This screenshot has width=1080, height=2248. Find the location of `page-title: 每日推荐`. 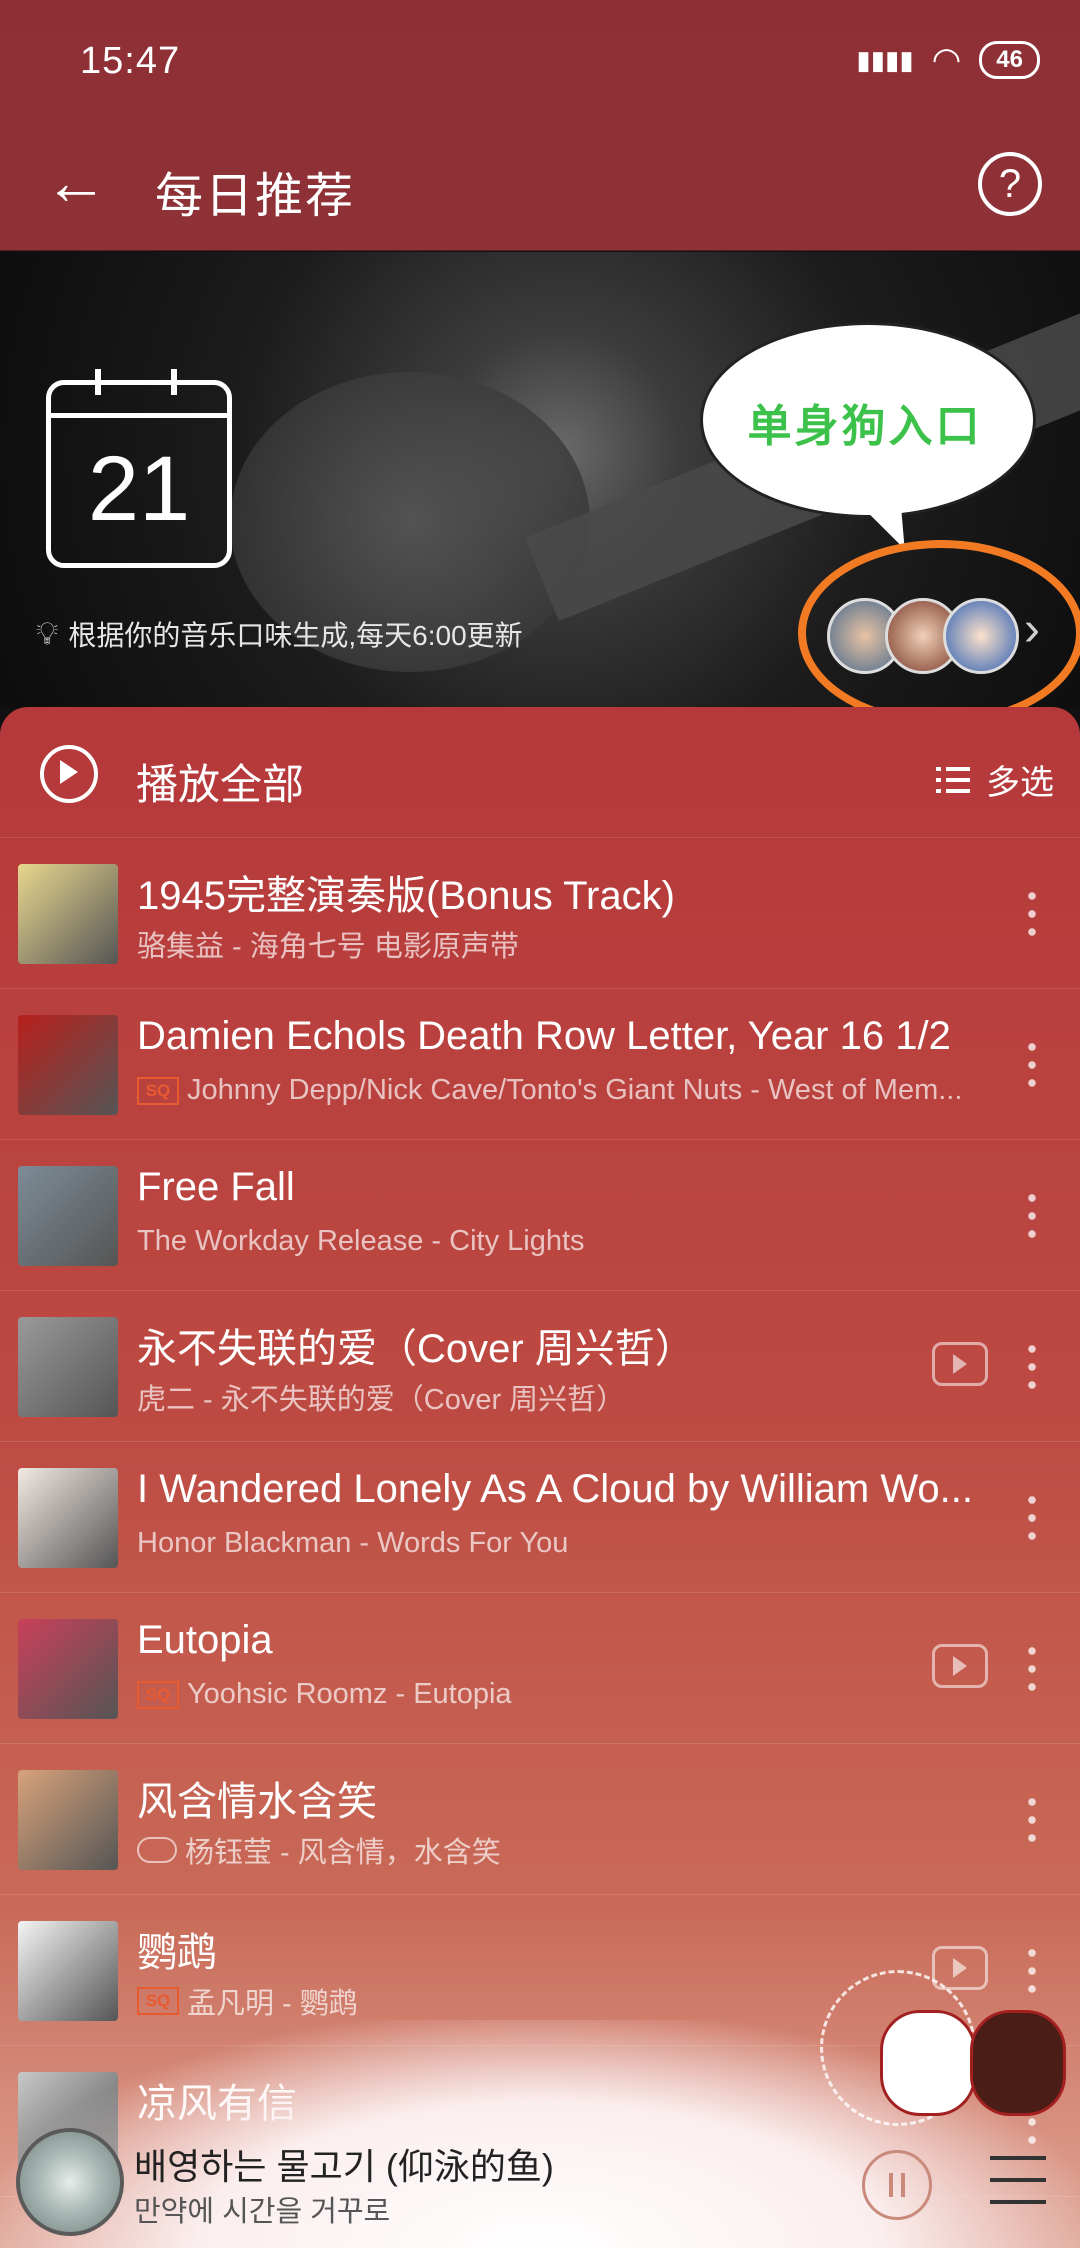

page-title: 每日推荐 is located at coordinates (255, 196).